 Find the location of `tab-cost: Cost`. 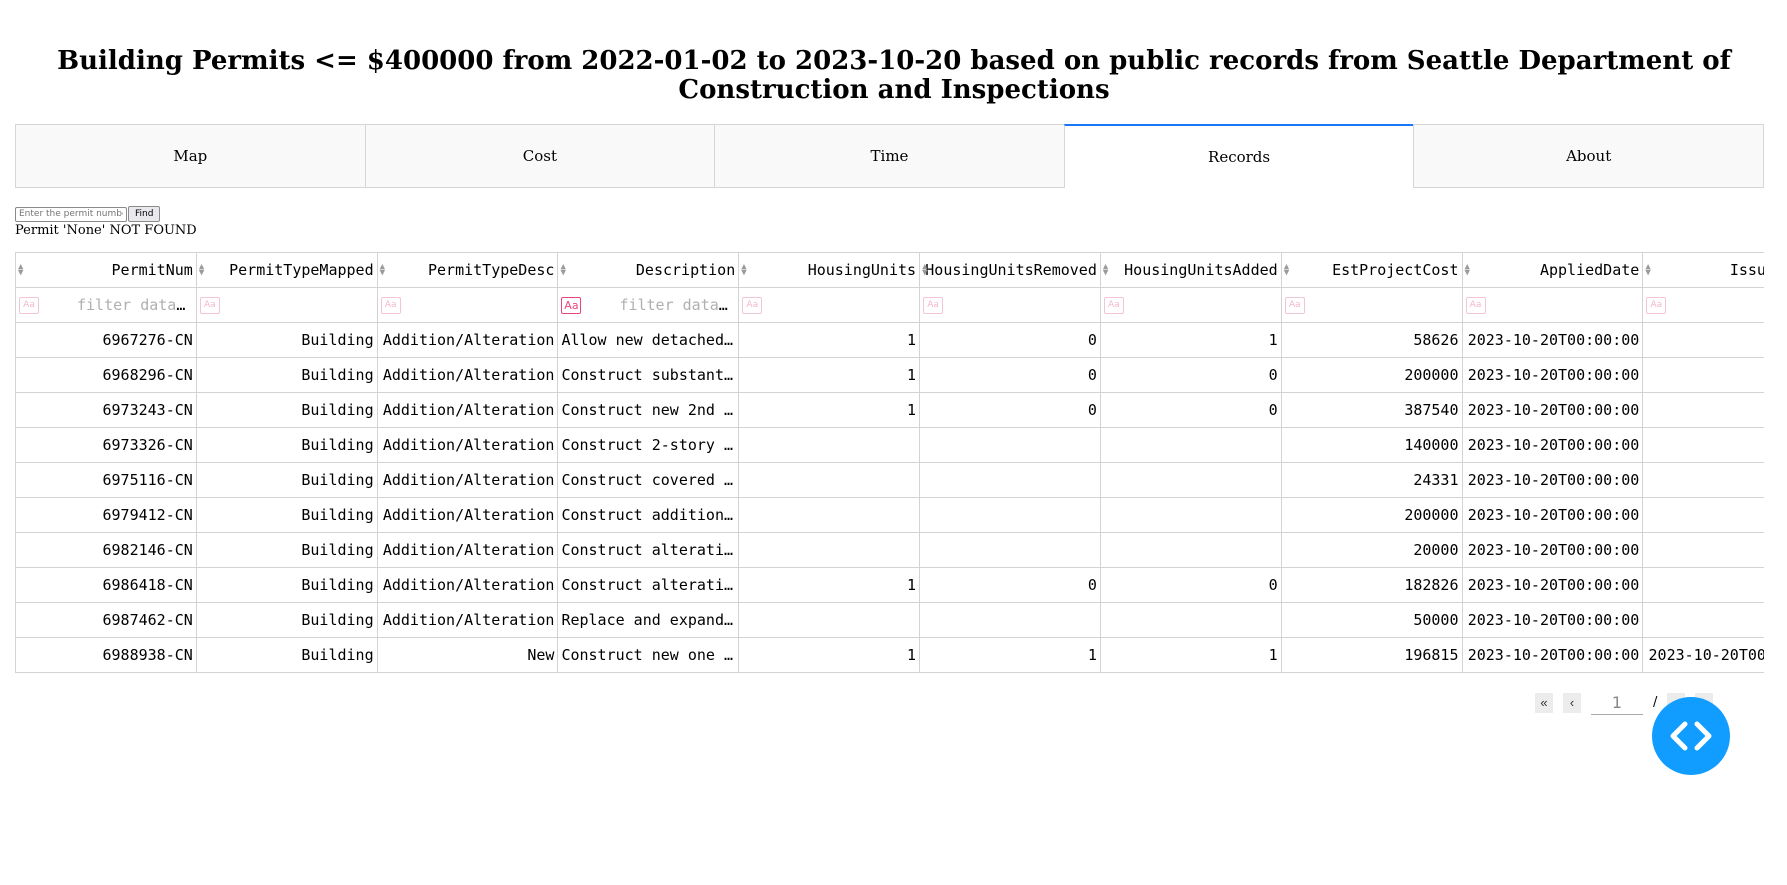

tab-cost: Cost is located at coordinates (539, 156).